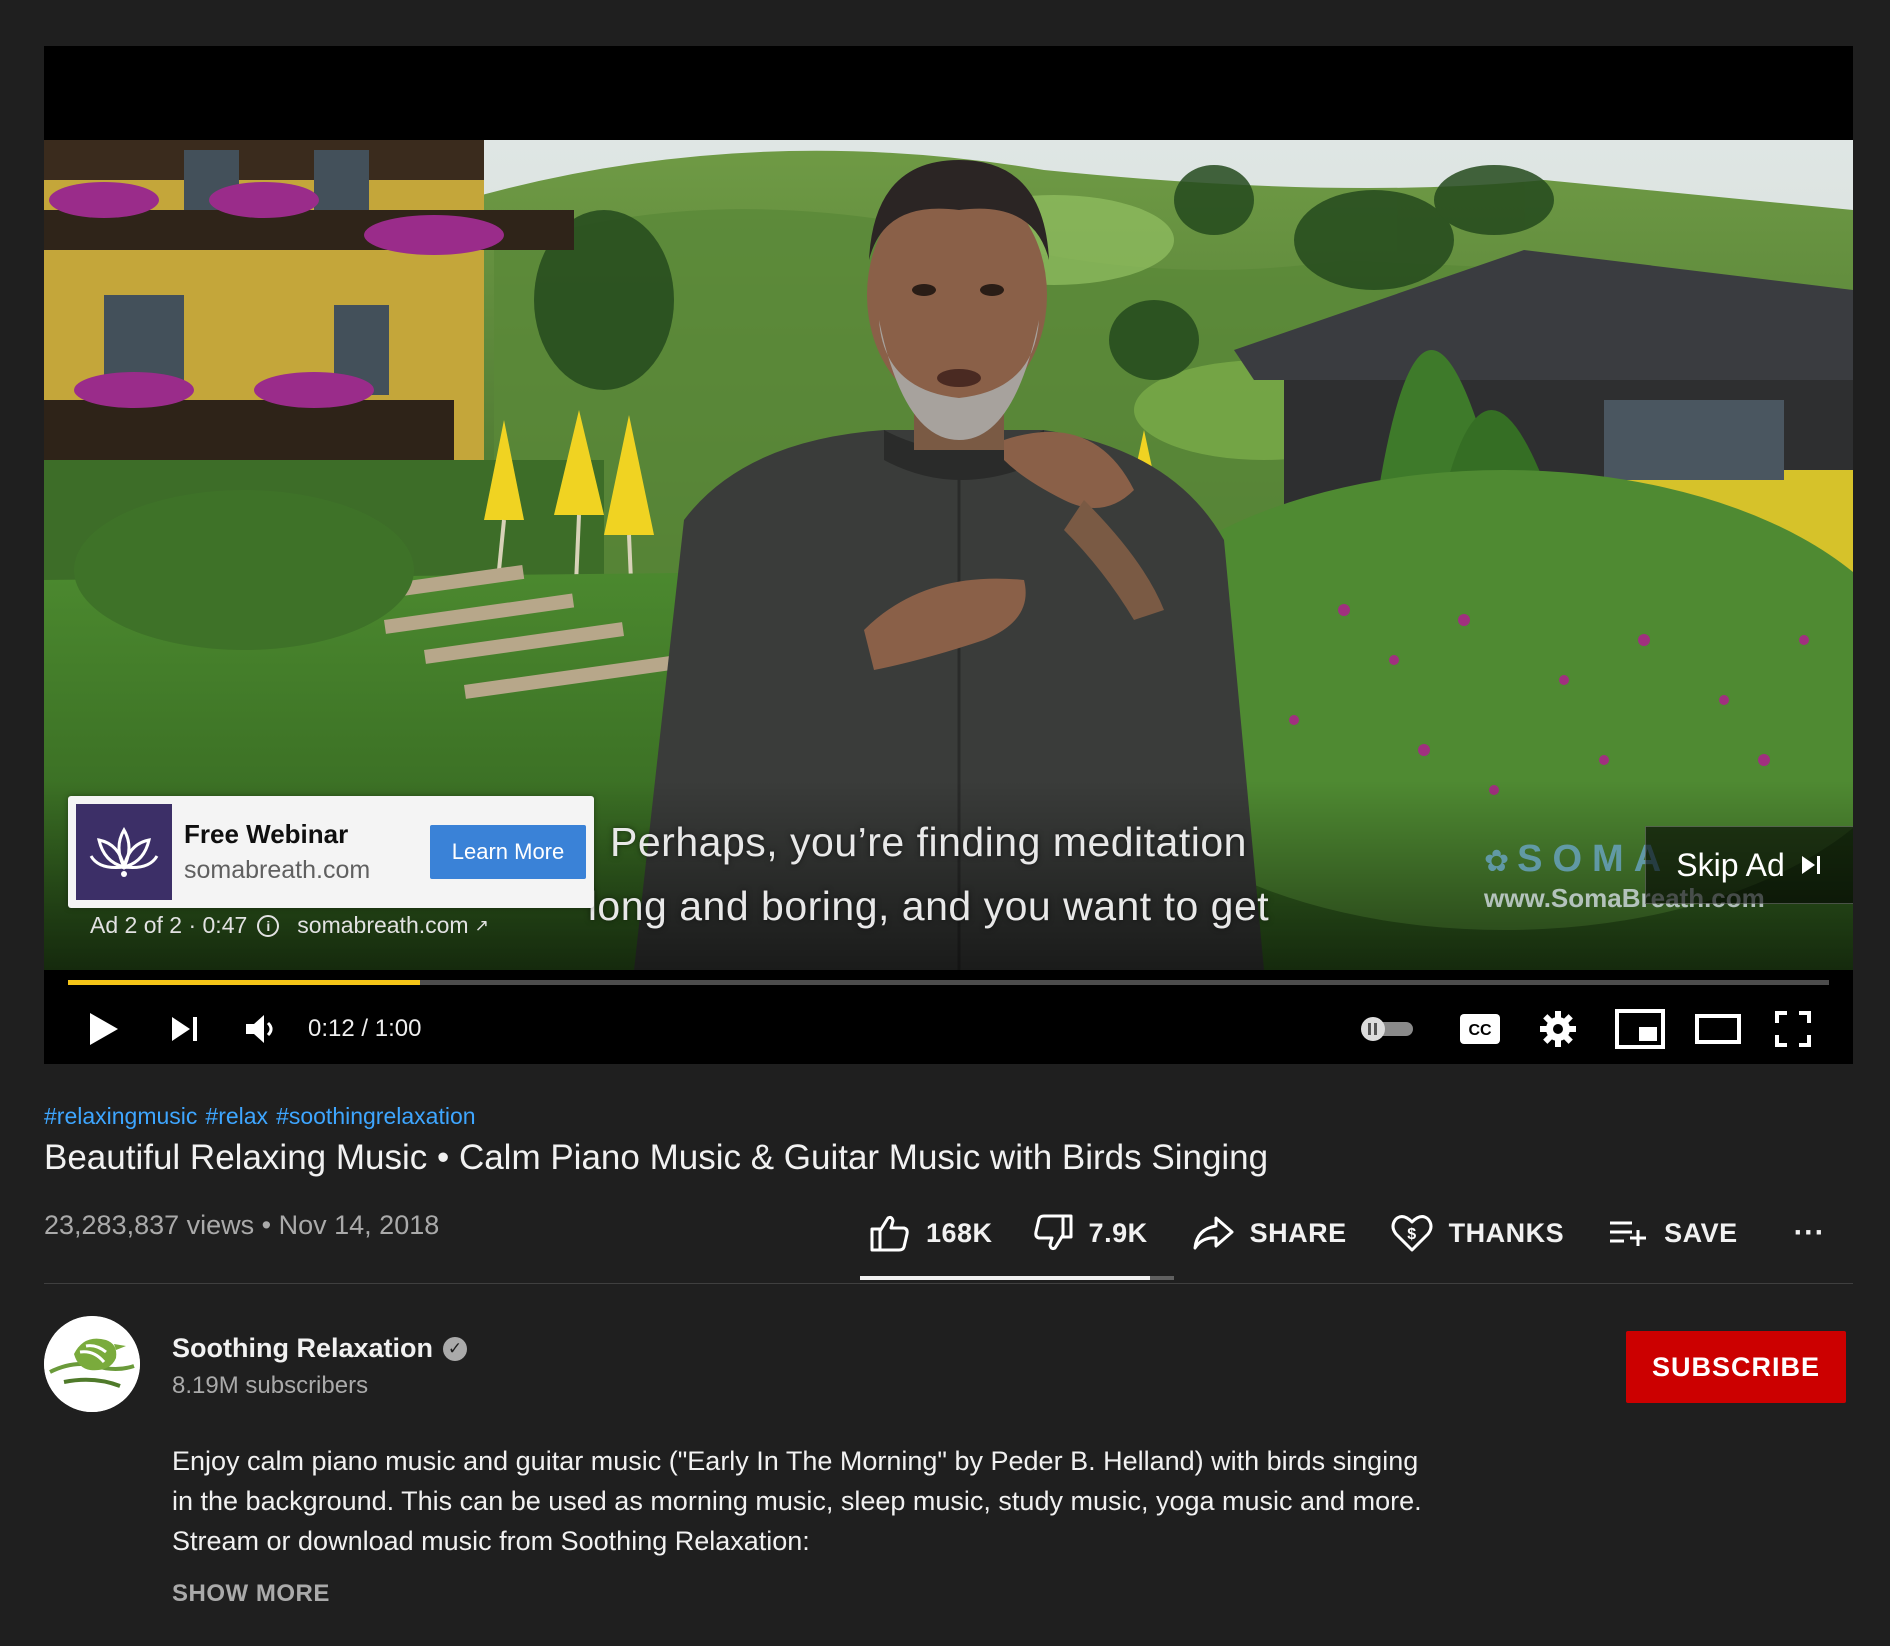 The image size is (1890, 1646). I want to click on subscribe-button: SUBSCRIBE, so click(1736, 1367).